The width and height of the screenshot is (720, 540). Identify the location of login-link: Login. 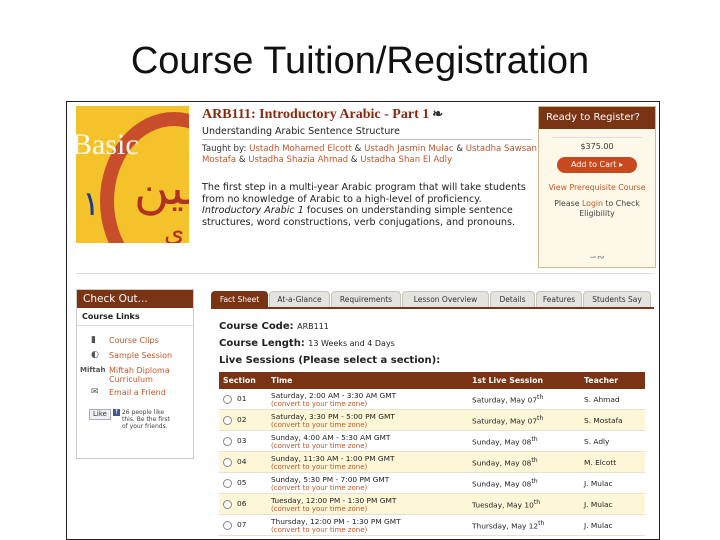
(592, 203).